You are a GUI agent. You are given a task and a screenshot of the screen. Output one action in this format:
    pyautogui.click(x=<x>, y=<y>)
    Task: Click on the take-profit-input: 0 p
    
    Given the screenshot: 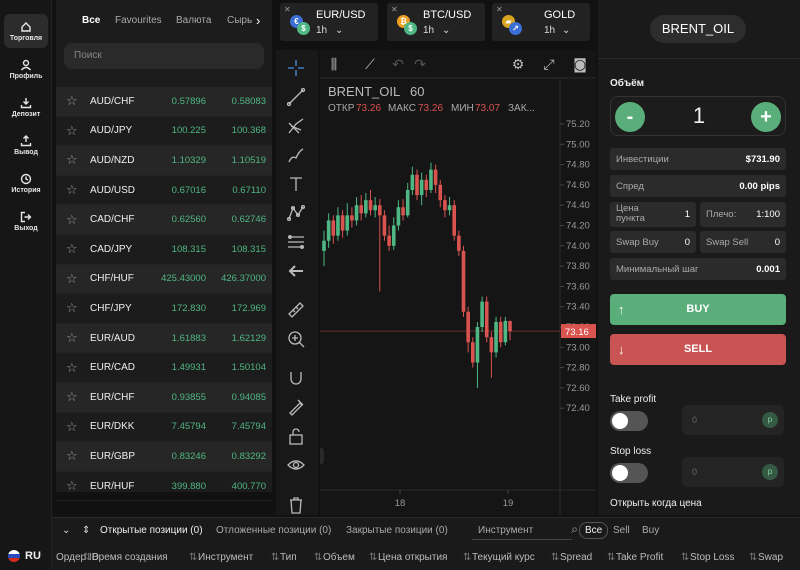 What is the action you would take?
    pyautogui.click(x=733, y=420)
    